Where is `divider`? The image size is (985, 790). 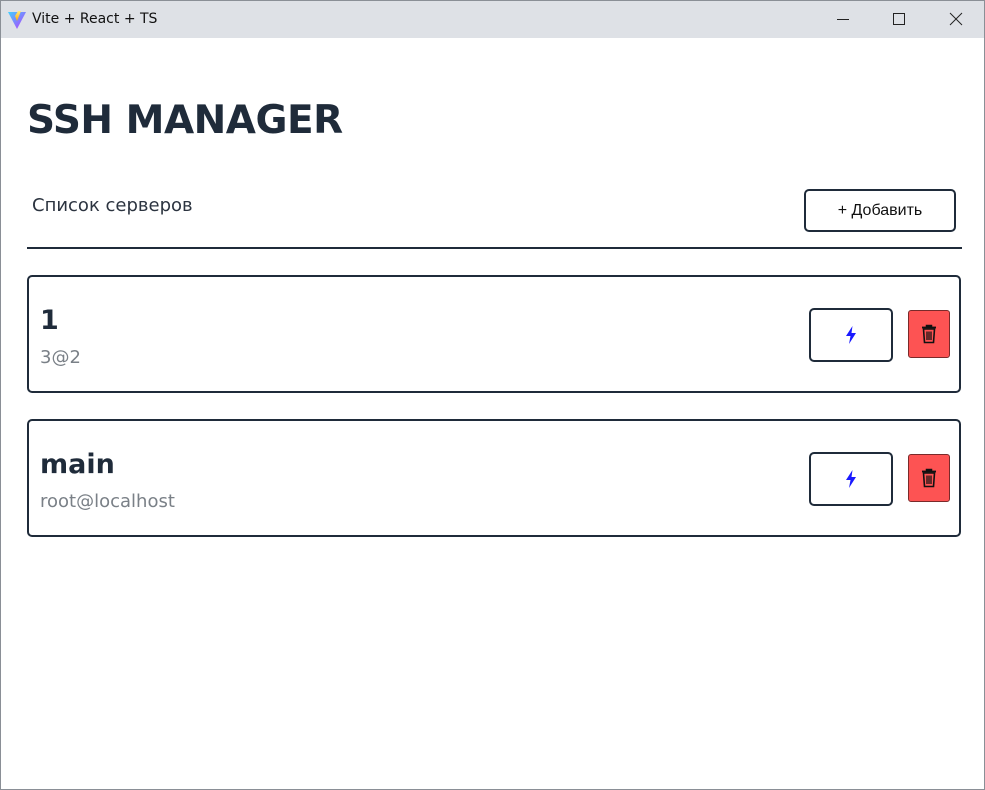
divider is located at coordinates (494, 248).